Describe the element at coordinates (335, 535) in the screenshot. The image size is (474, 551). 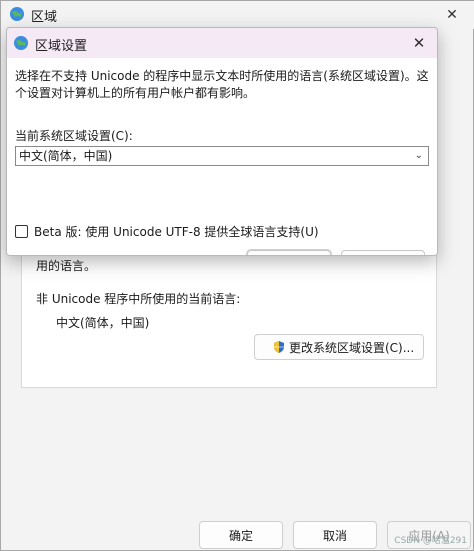
I see `cancel-button: 取消` at that location.